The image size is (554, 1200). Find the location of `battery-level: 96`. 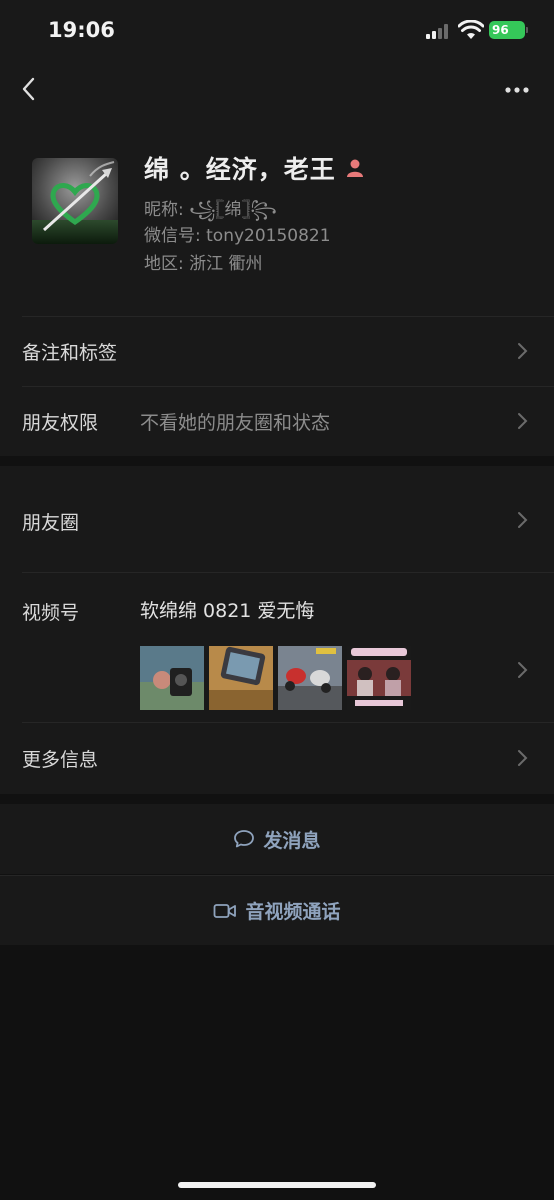

battery-level: 96 is located at coordinates (500, 30).